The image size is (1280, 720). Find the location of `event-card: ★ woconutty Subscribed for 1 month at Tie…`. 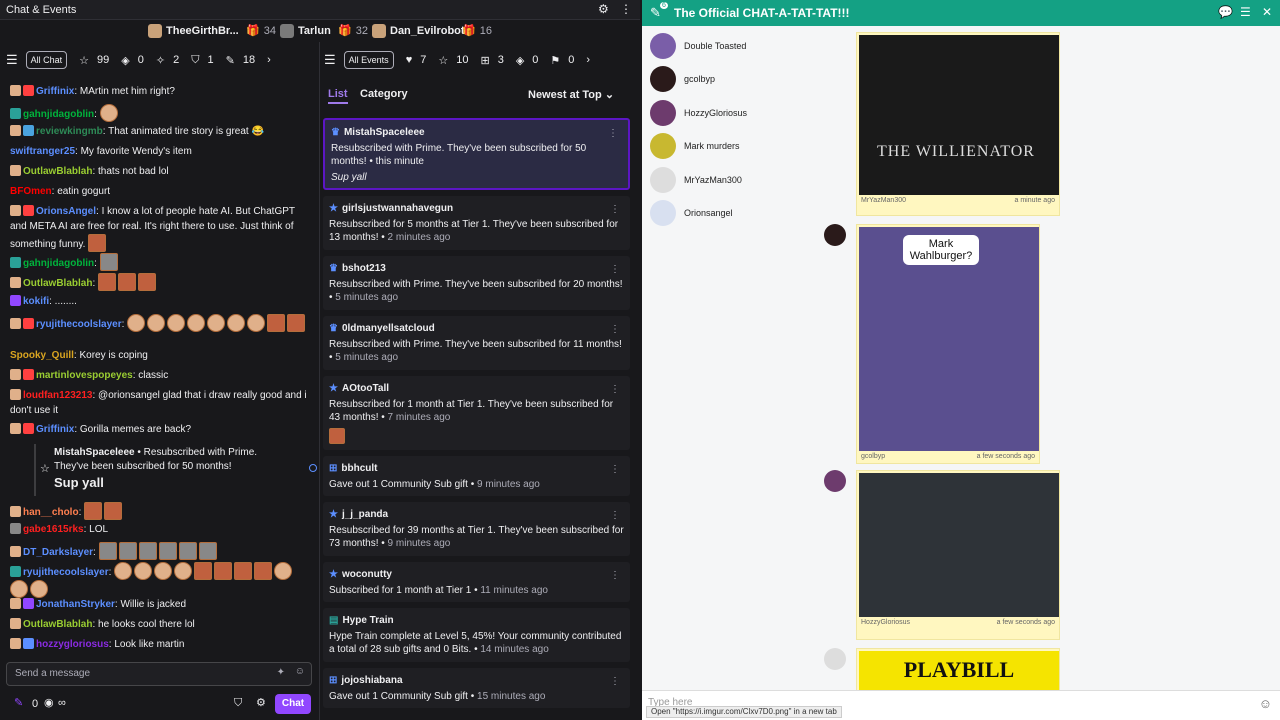

event-card: ★ woconutty Subscribed for 1 month at Tie… is located at coordinates (476, 582).